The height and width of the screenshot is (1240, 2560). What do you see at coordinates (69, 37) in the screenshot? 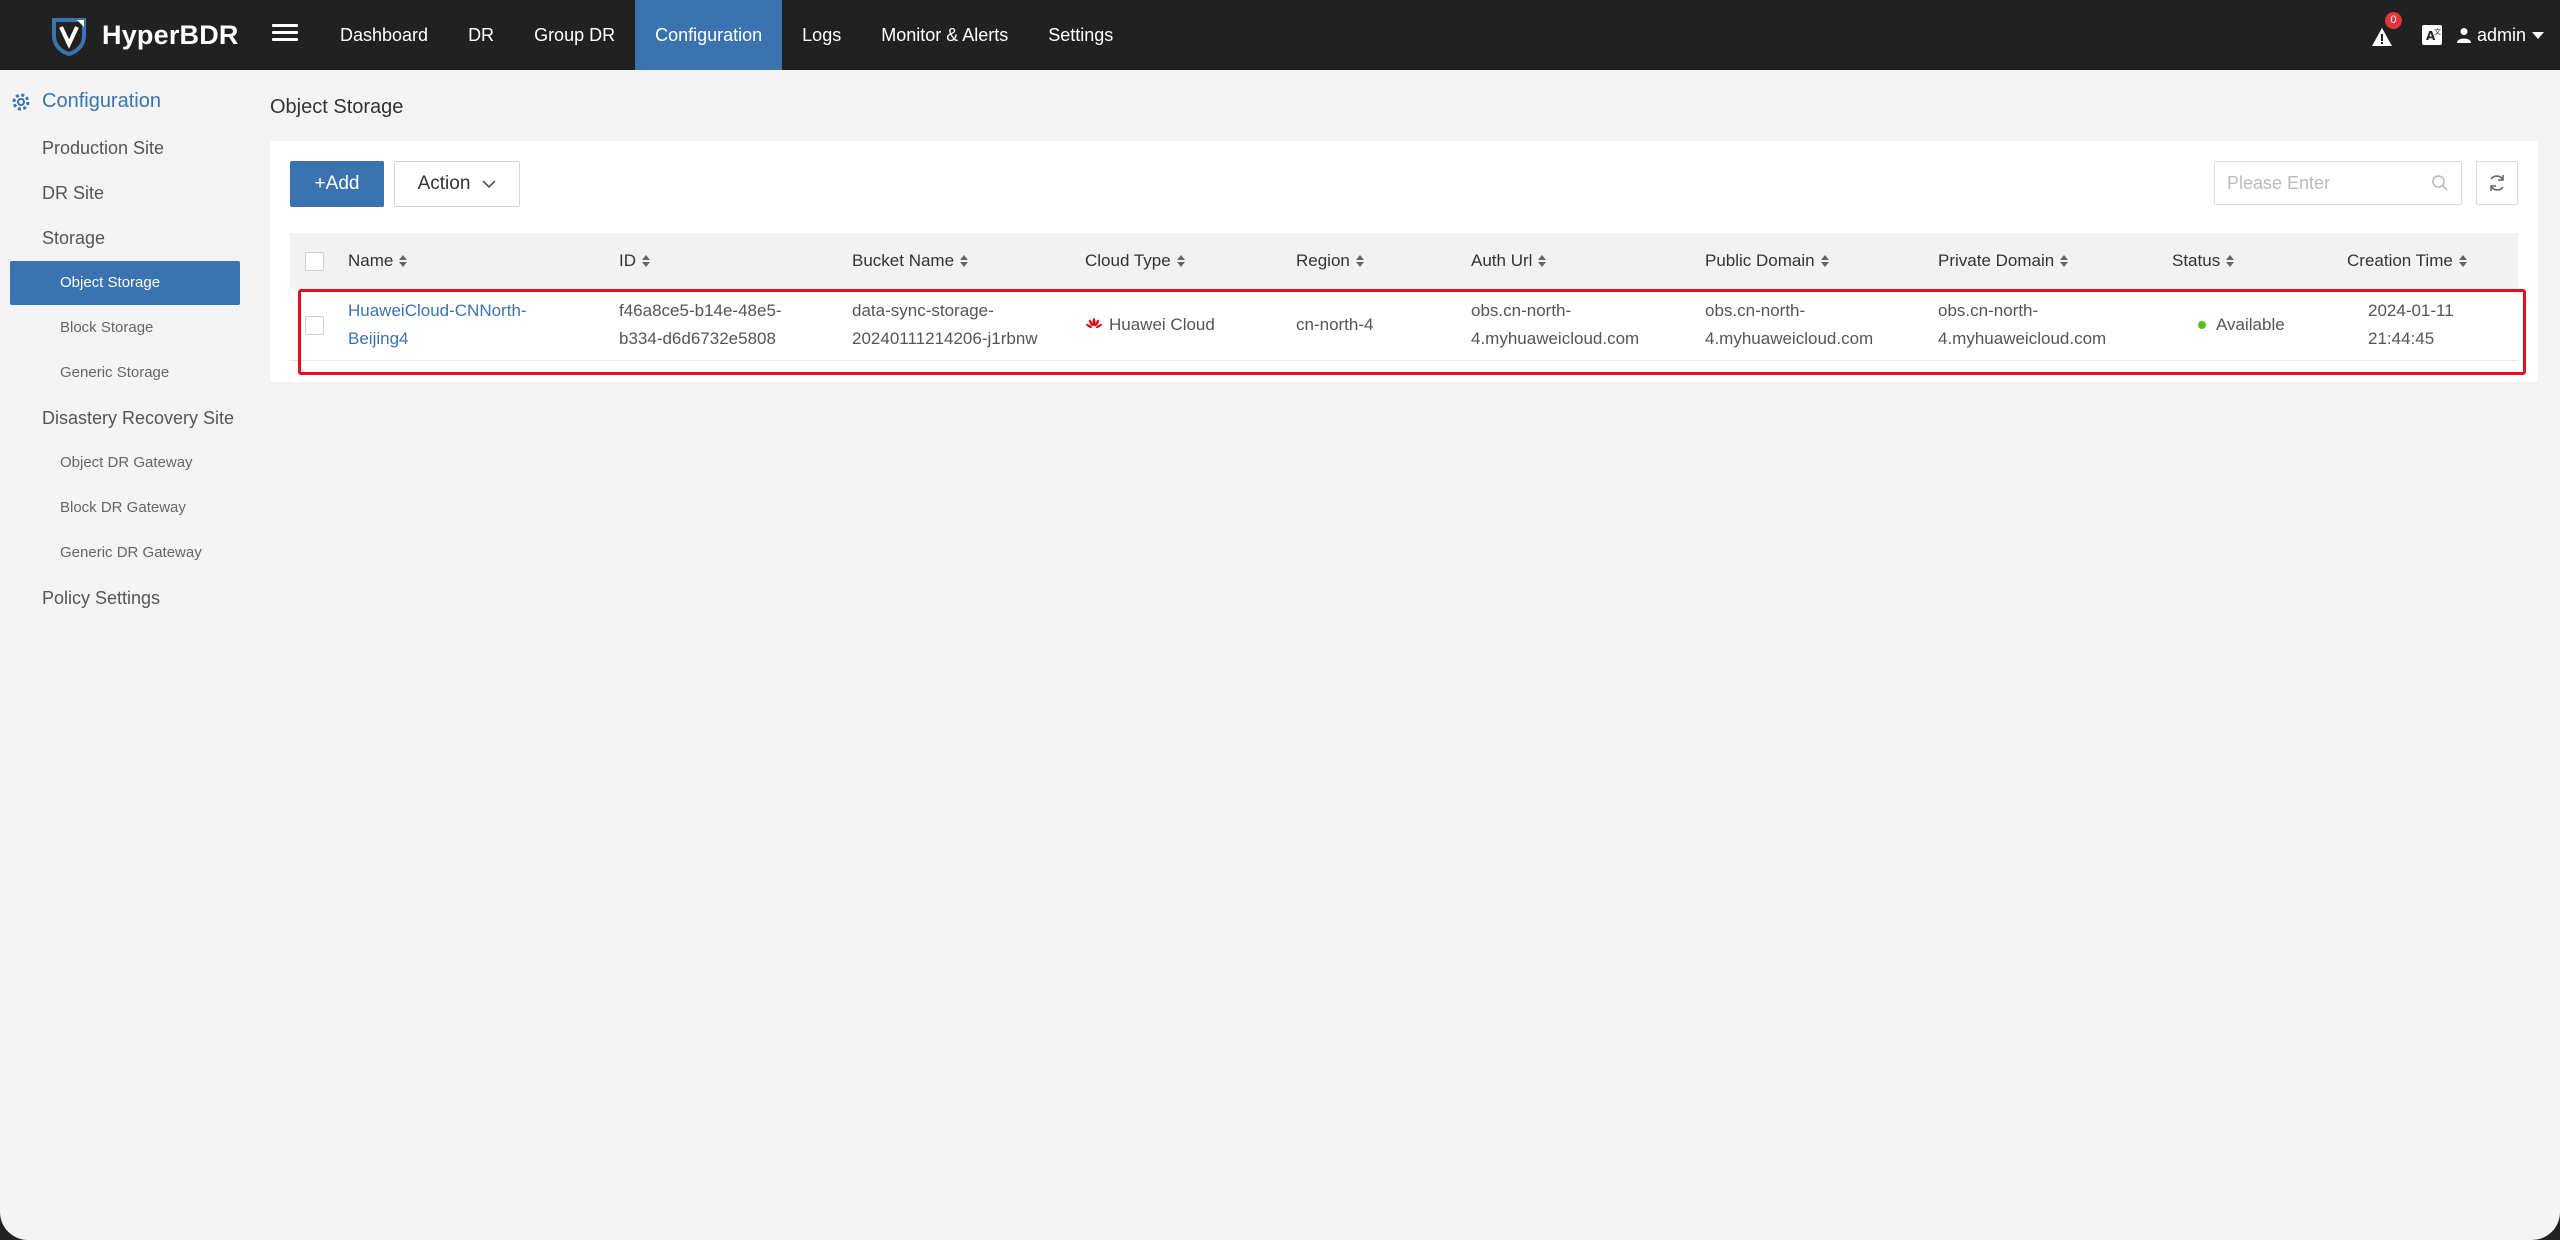
I see `hyperbdr-logo-icon` at bounding box center [69, 37].